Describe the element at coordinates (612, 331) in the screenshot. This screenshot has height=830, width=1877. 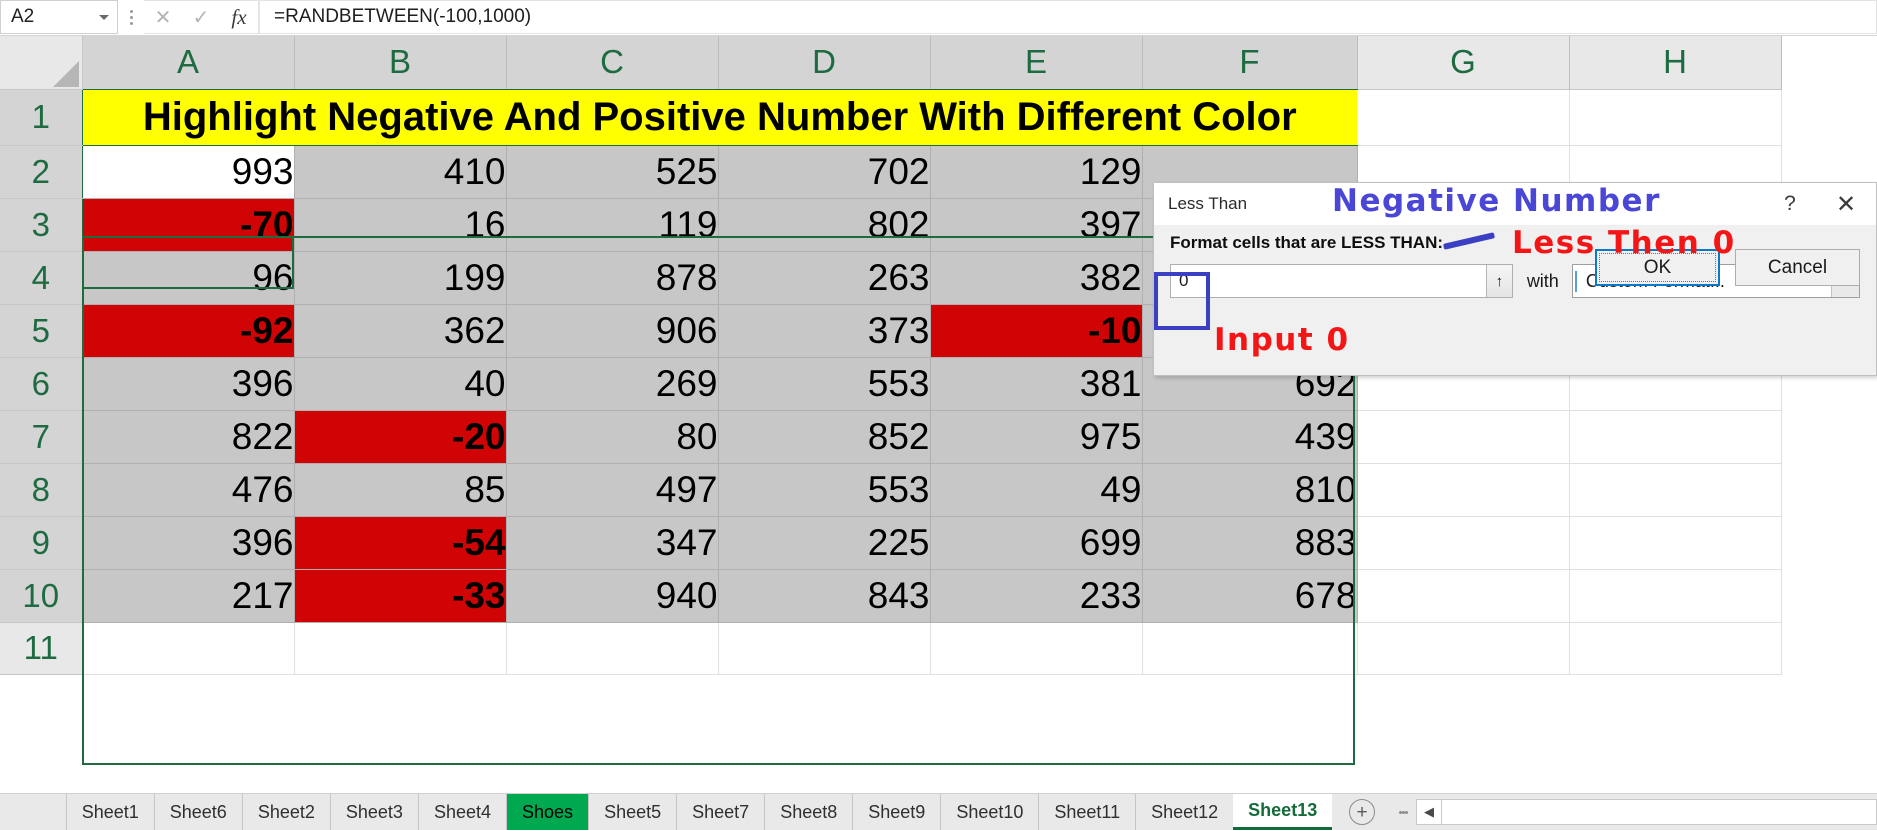
I see `cell-c5: 906` at that location.